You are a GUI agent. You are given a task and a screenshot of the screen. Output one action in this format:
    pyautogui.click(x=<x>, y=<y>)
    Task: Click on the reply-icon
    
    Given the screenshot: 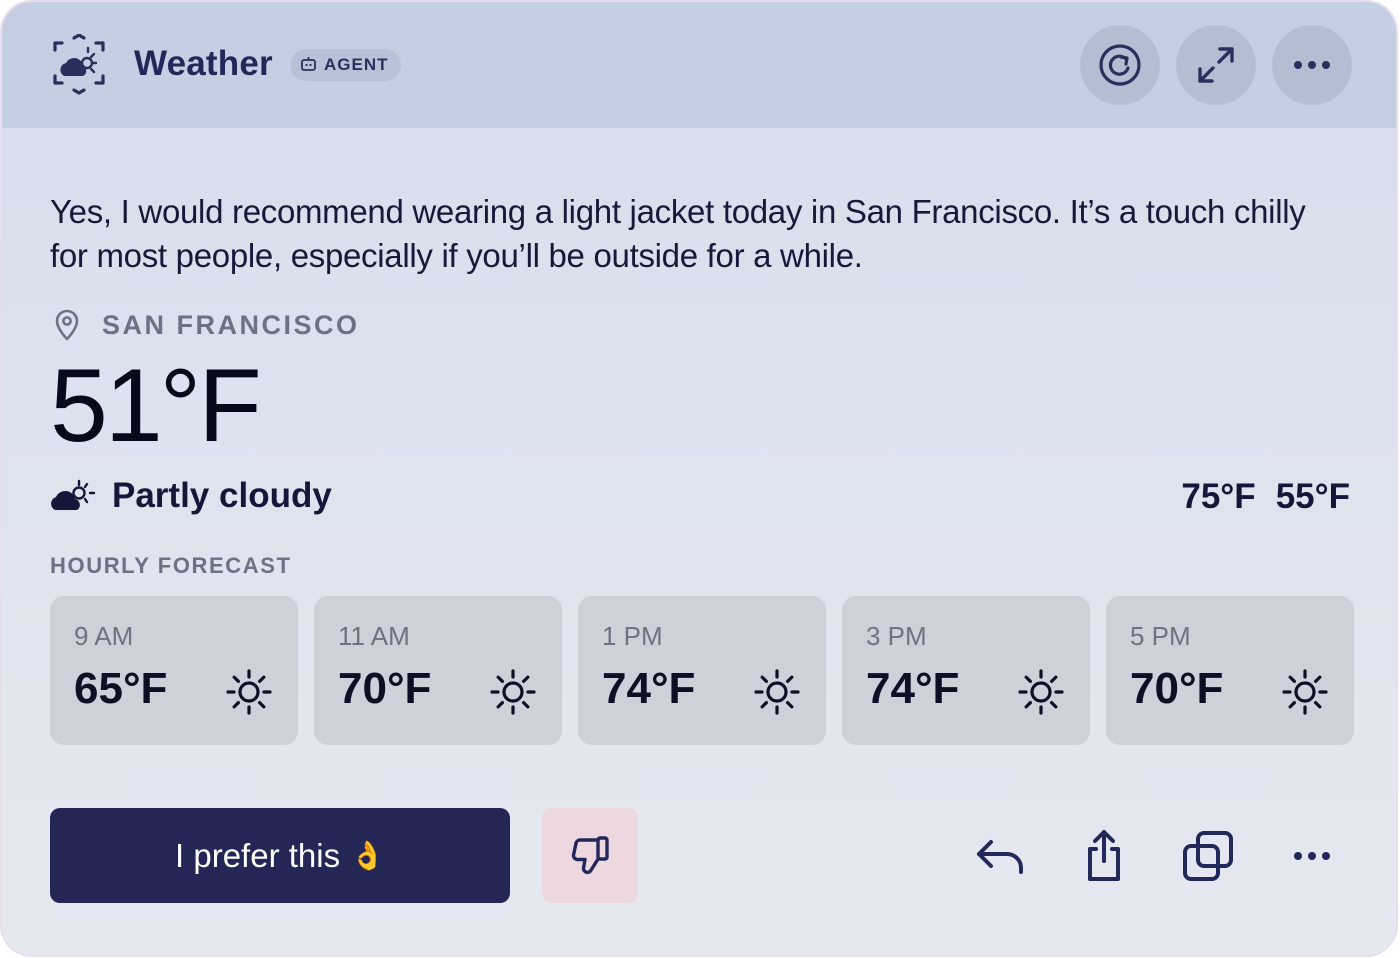 What is the action you would take?
    pyautogui.click(x=1000, y=857)
    